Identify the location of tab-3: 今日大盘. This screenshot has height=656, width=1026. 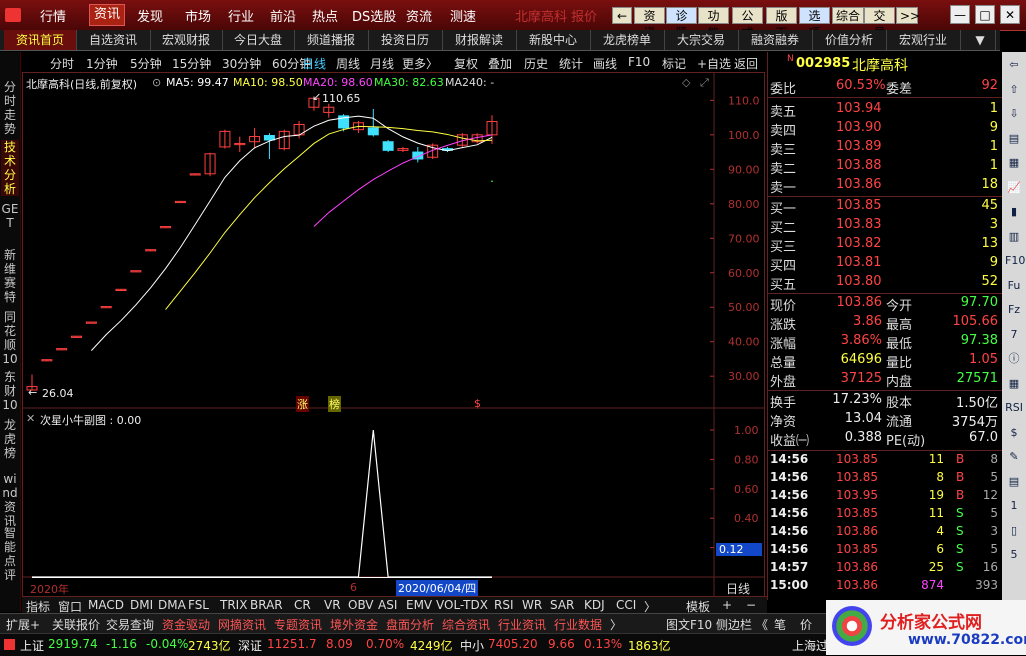
(258, 40).